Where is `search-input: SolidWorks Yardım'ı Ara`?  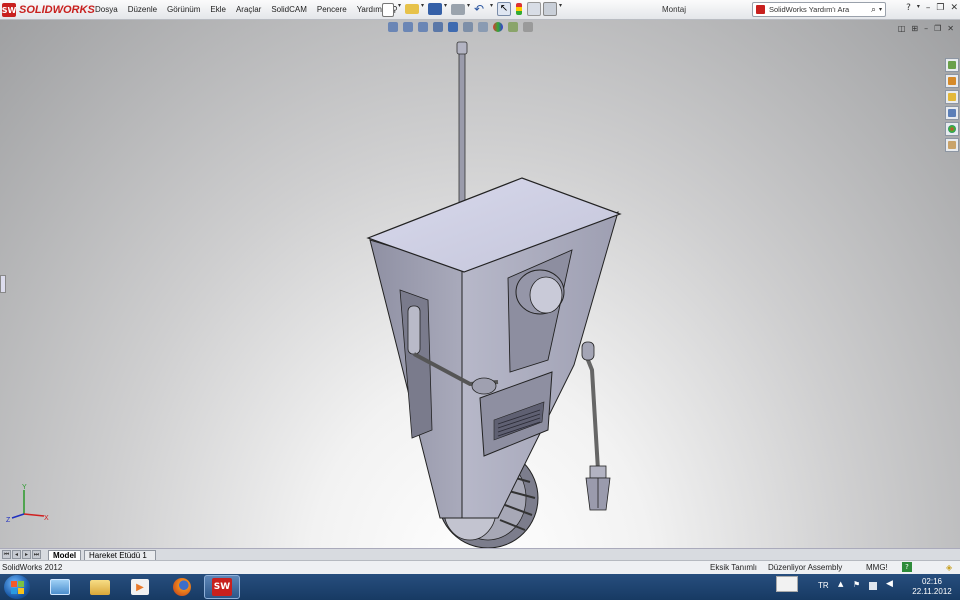
search-input: SolidWorks Yardım'ı Ara is located at coordinates (820, 9).